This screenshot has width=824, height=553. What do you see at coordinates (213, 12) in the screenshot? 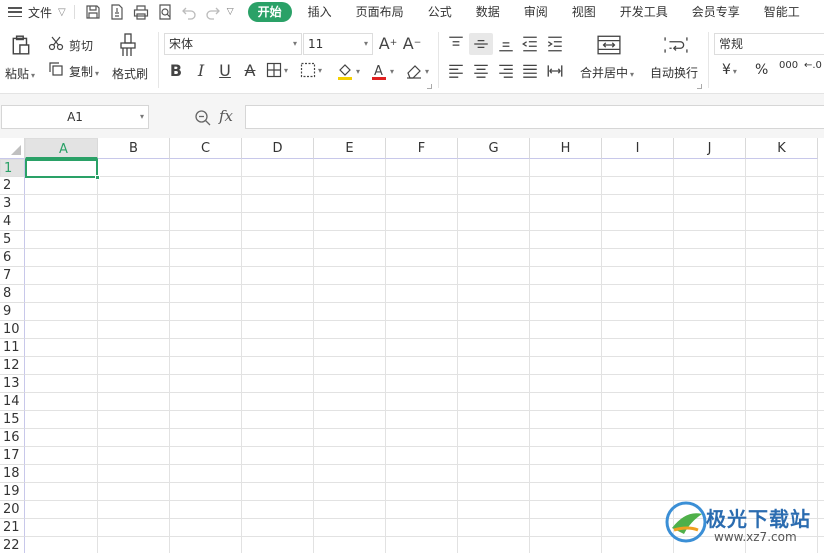
I see `redo-icon` at bounding box center [213, 12].